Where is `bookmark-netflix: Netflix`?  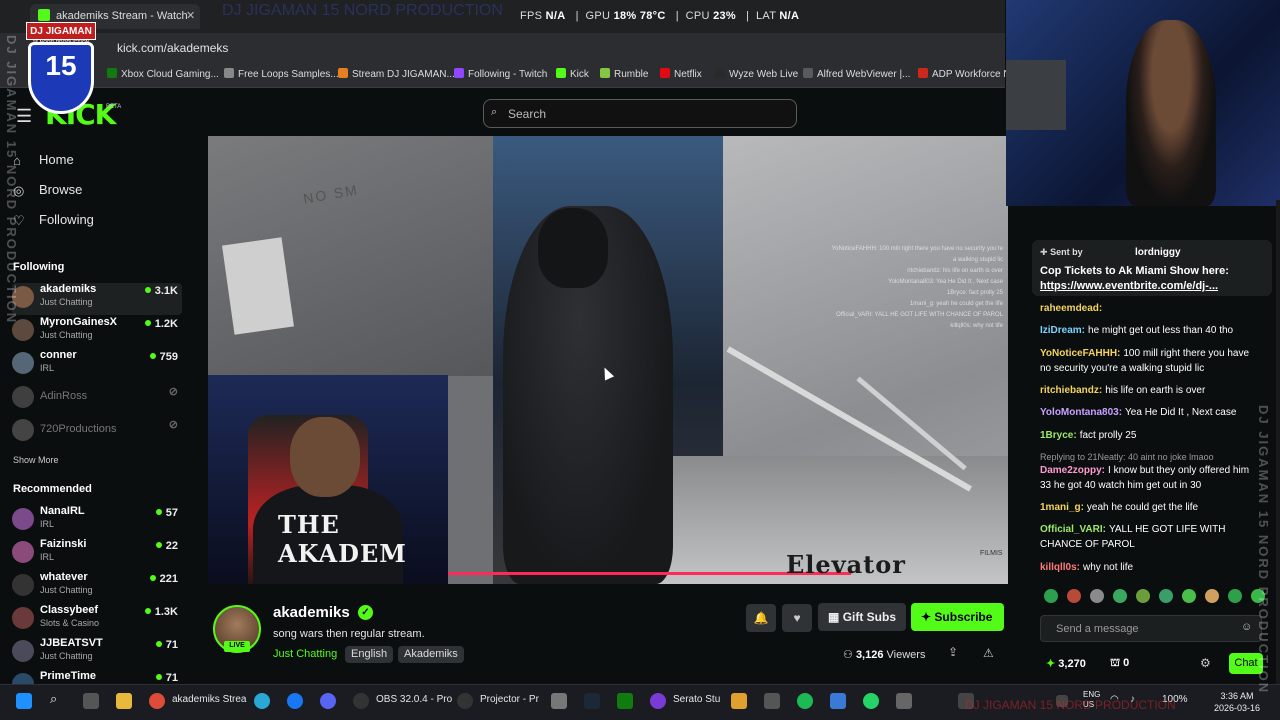
bookmark-netflix: Netflix is located at coordinates (681, 74).